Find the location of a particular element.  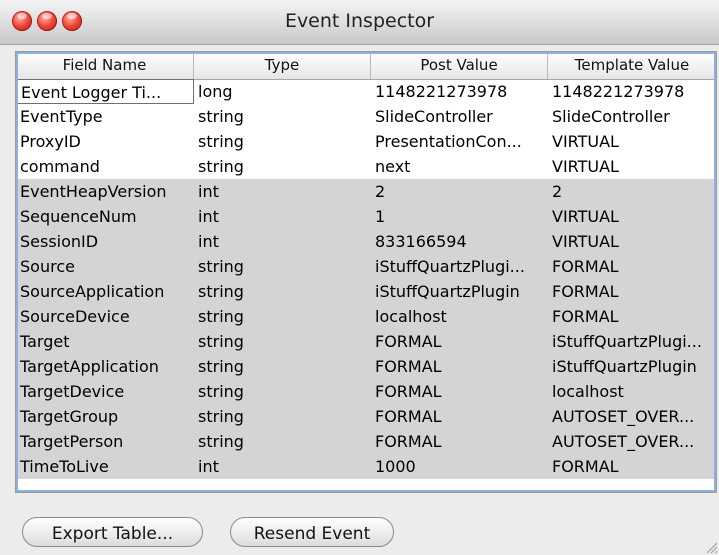

table-row: SequenceNum int 1 VIRTUAL is located at coordinates (366, 216).